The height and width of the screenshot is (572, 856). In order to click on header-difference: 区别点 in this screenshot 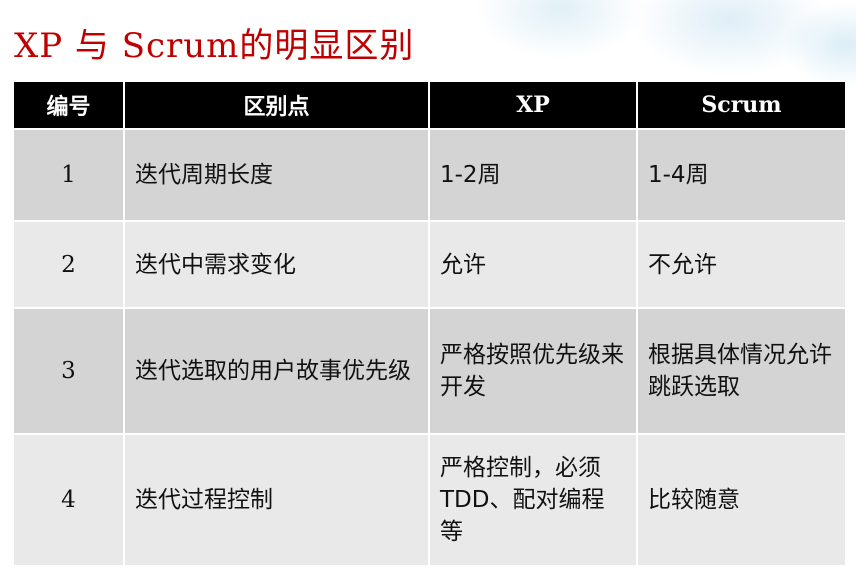, I will do `click(276, 105)`.